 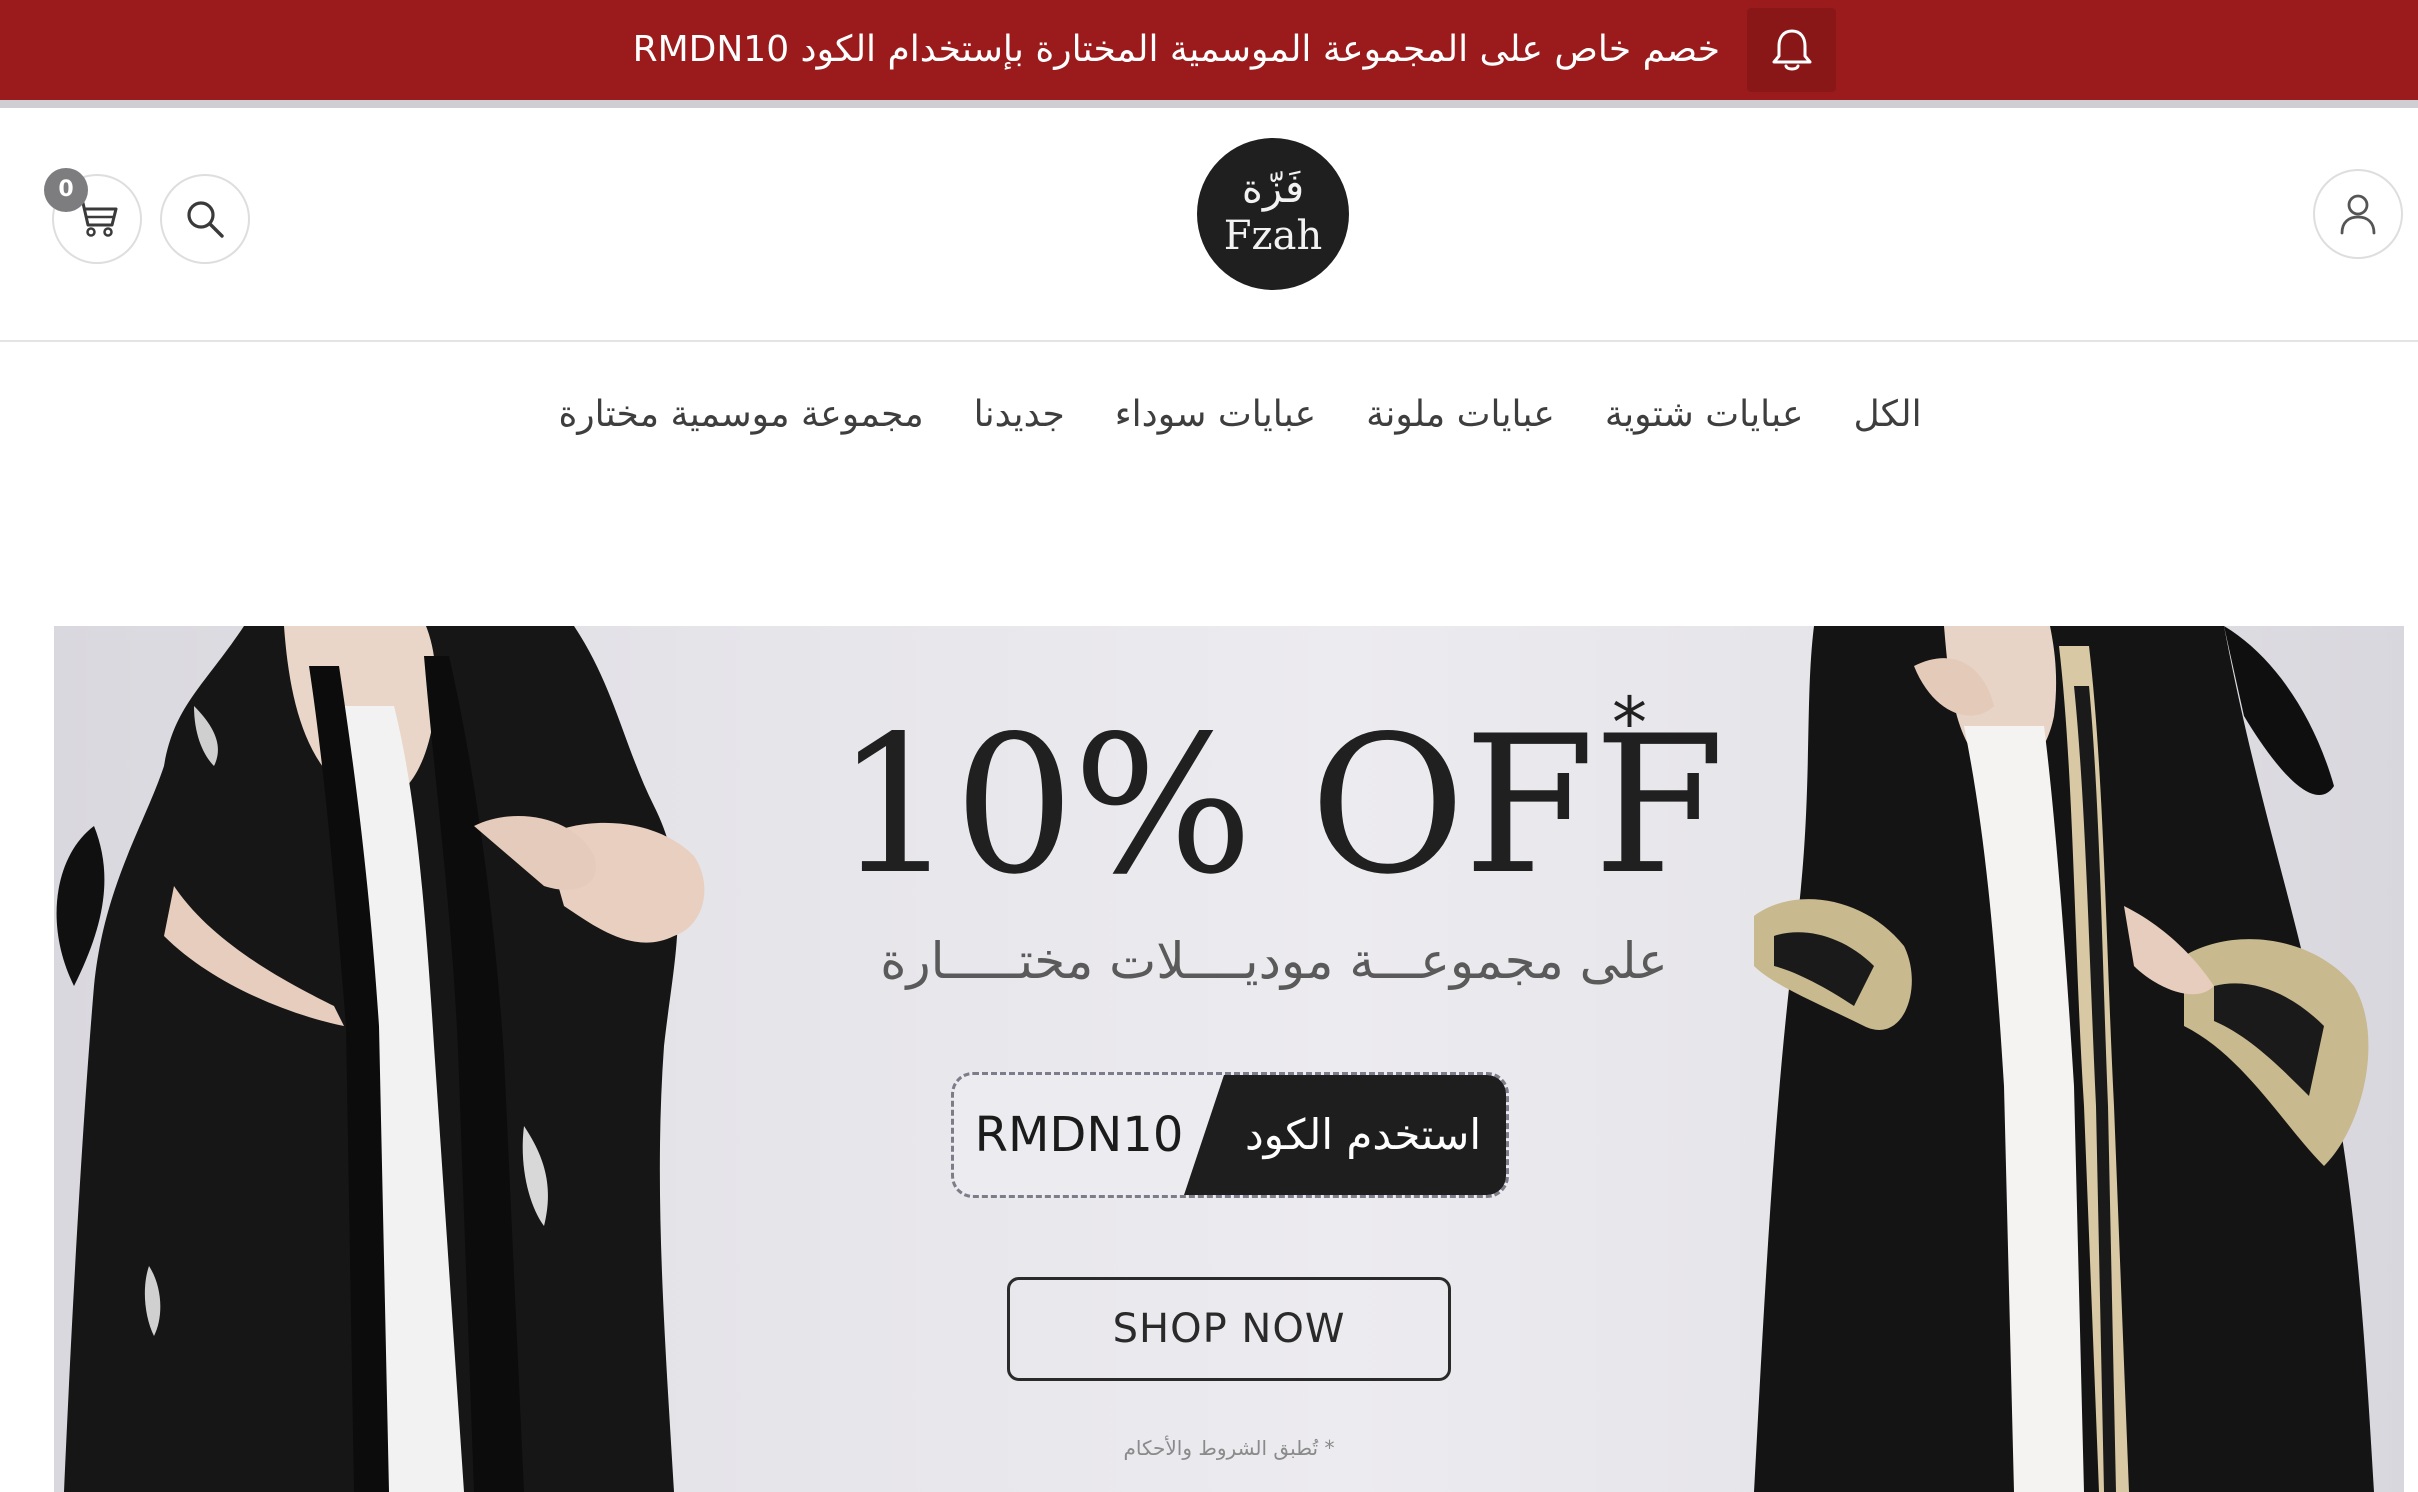 What do you see at coordinates (1019, 415) in the screenshot?
I see `nav-item-new-arrivals: جديدنا` at bounding box center [1019, 415].